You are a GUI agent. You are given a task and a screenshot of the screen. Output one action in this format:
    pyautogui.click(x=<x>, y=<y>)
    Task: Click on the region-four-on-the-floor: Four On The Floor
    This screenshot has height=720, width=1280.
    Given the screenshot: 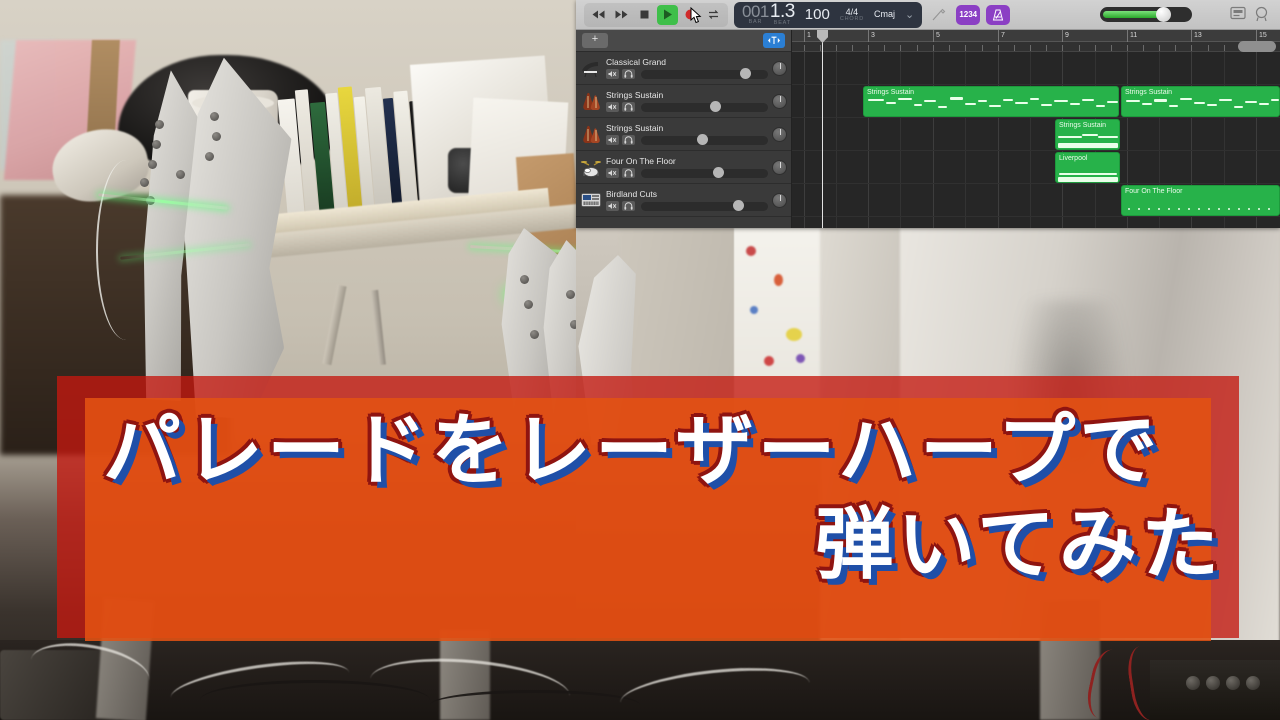 What is the action you would take?
    pyautogui.click(x=1200, y=200)
    